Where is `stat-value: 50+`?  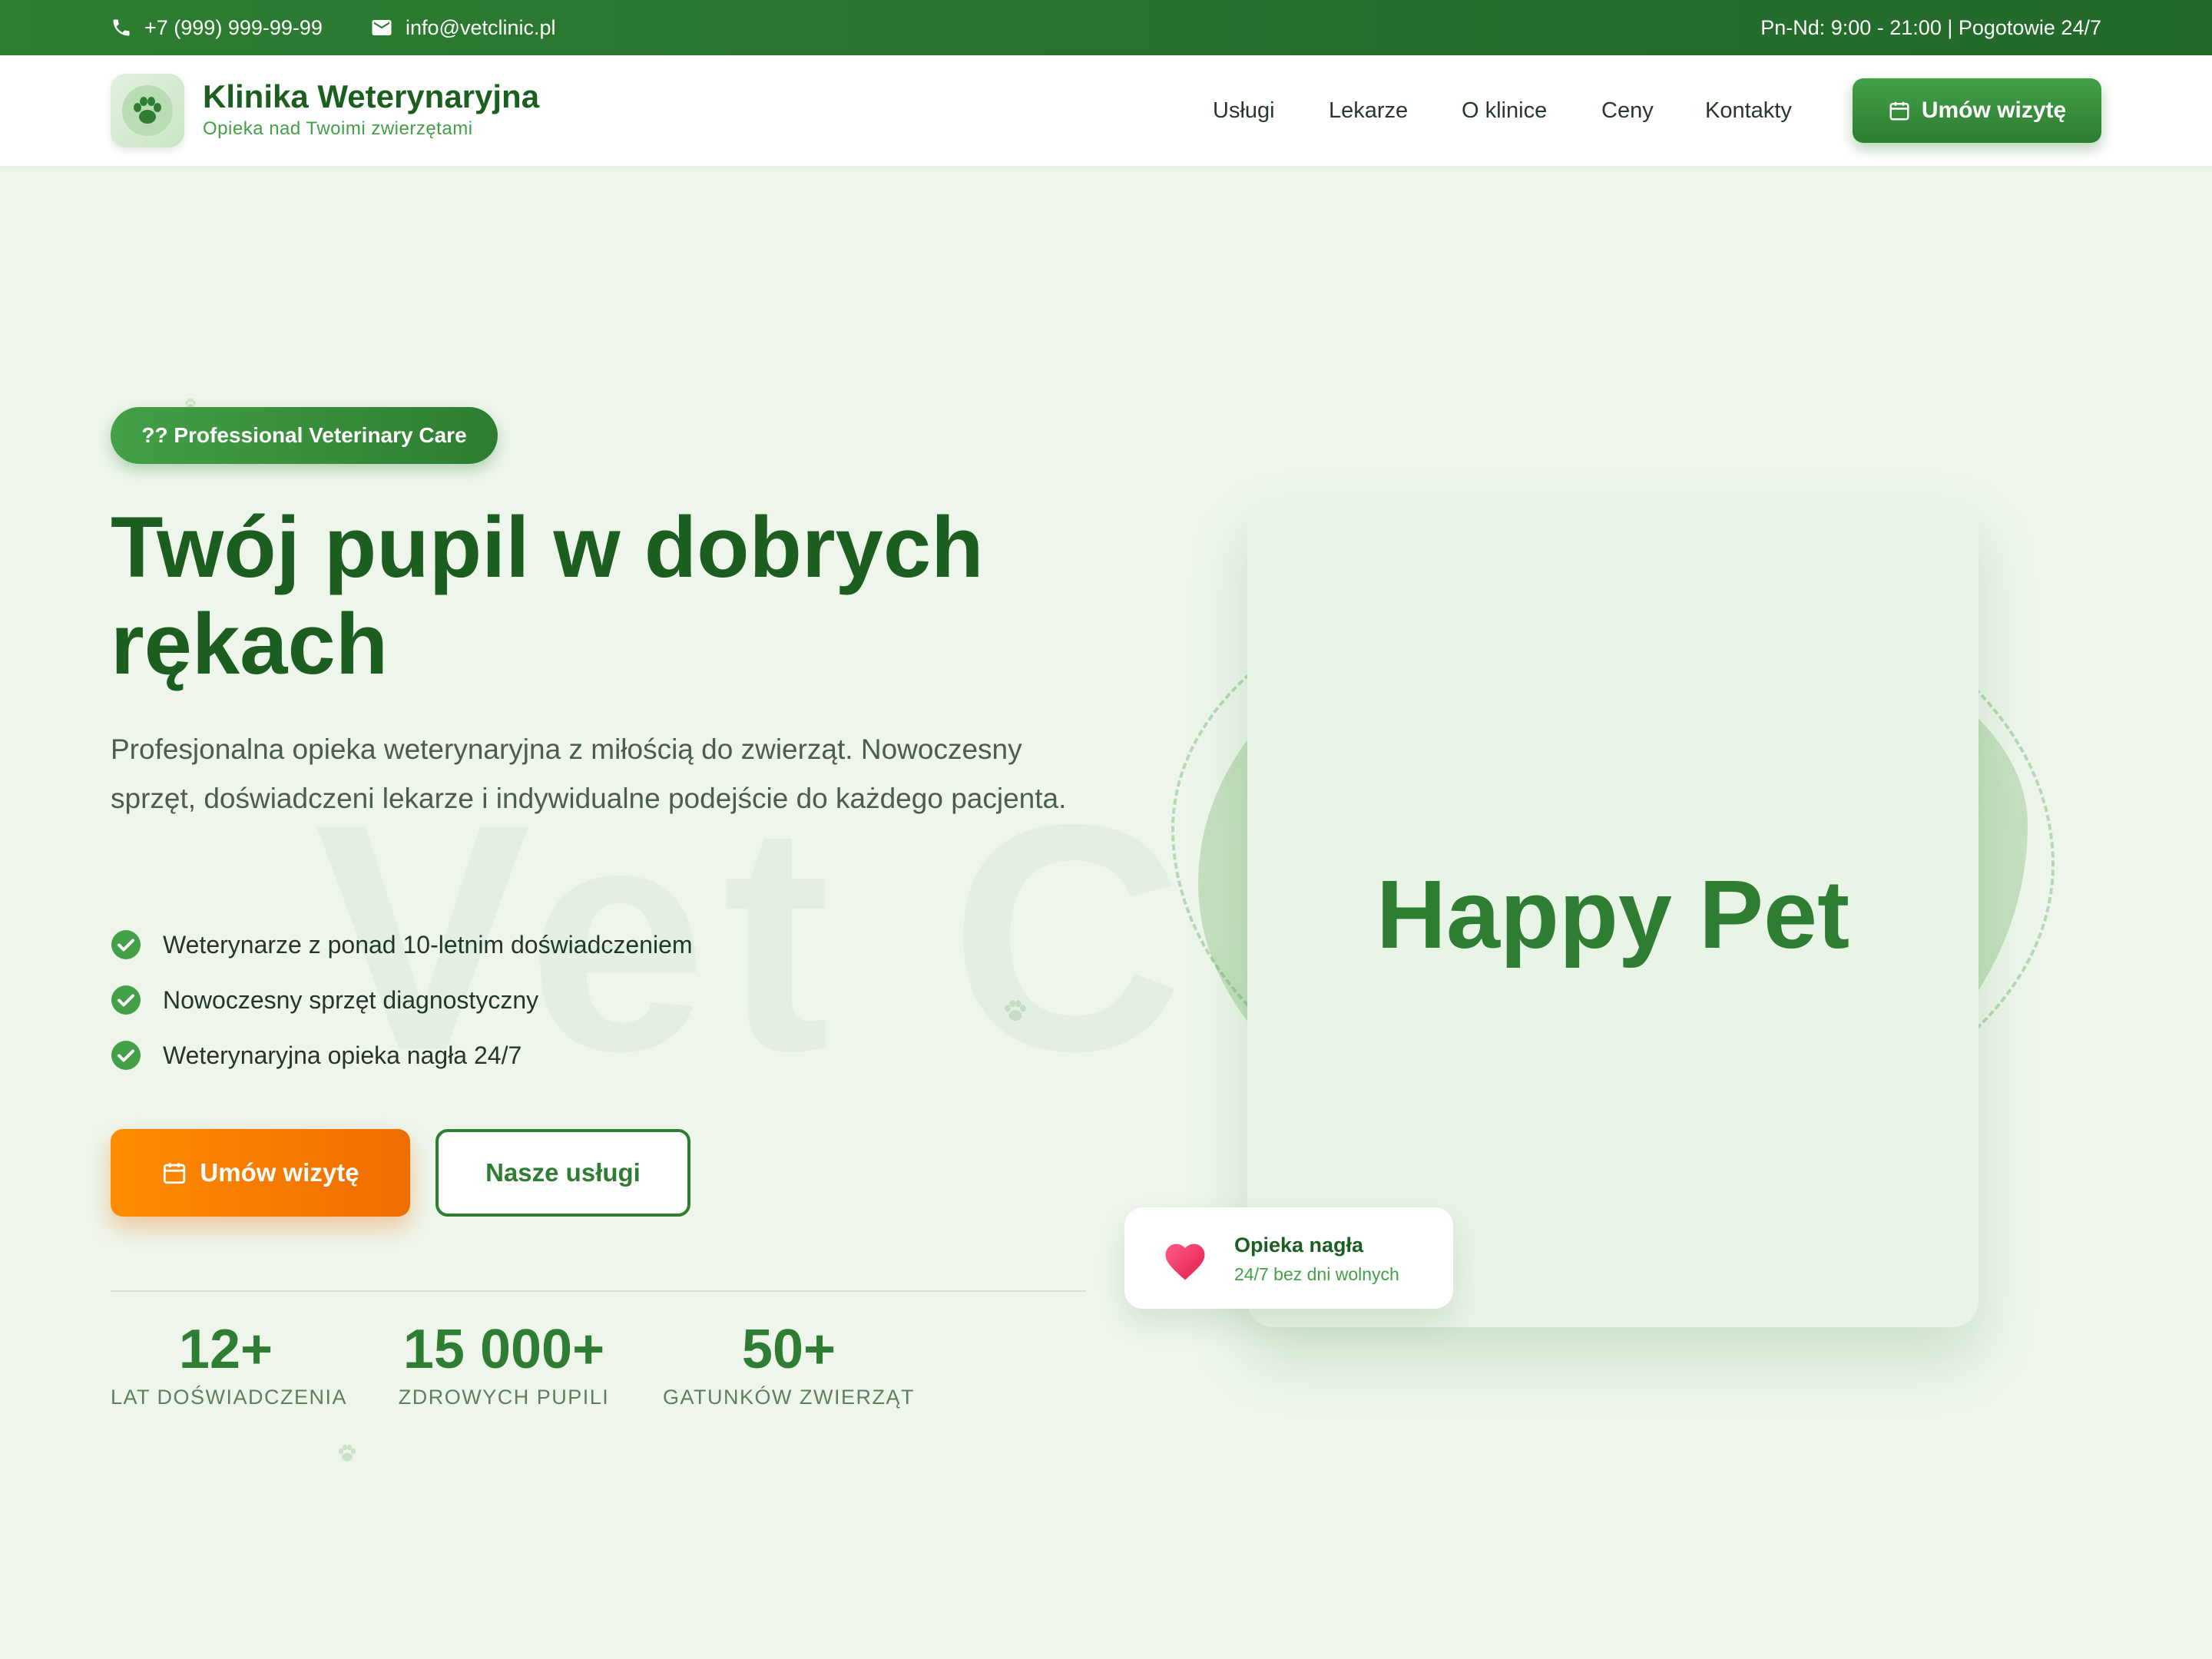 stat-value: 50+ is located at coordinates (789, 1349).